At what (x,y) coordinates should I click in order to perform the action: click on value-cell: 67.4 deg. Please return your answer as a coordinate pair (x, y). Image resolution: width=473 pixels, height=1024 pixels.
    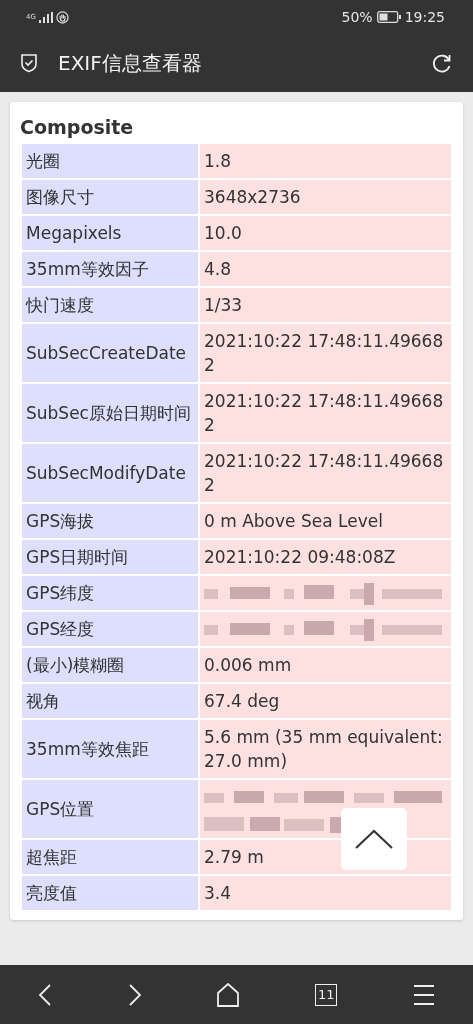
    Looking at the image, I should click on (325, 701).